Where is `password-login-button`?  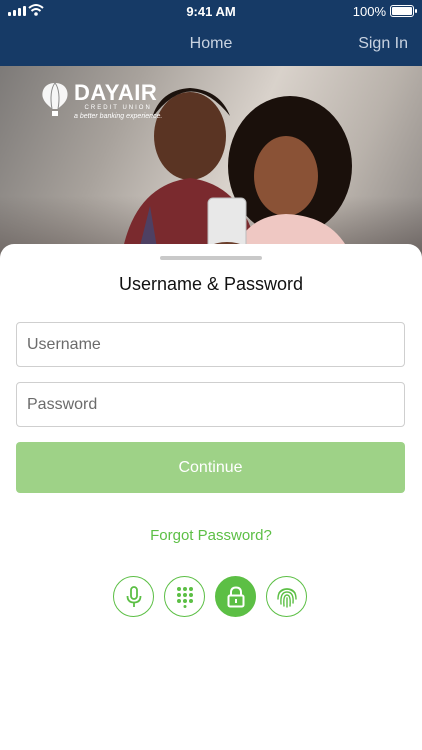 password-login-button is located at coordinates (235, 596).